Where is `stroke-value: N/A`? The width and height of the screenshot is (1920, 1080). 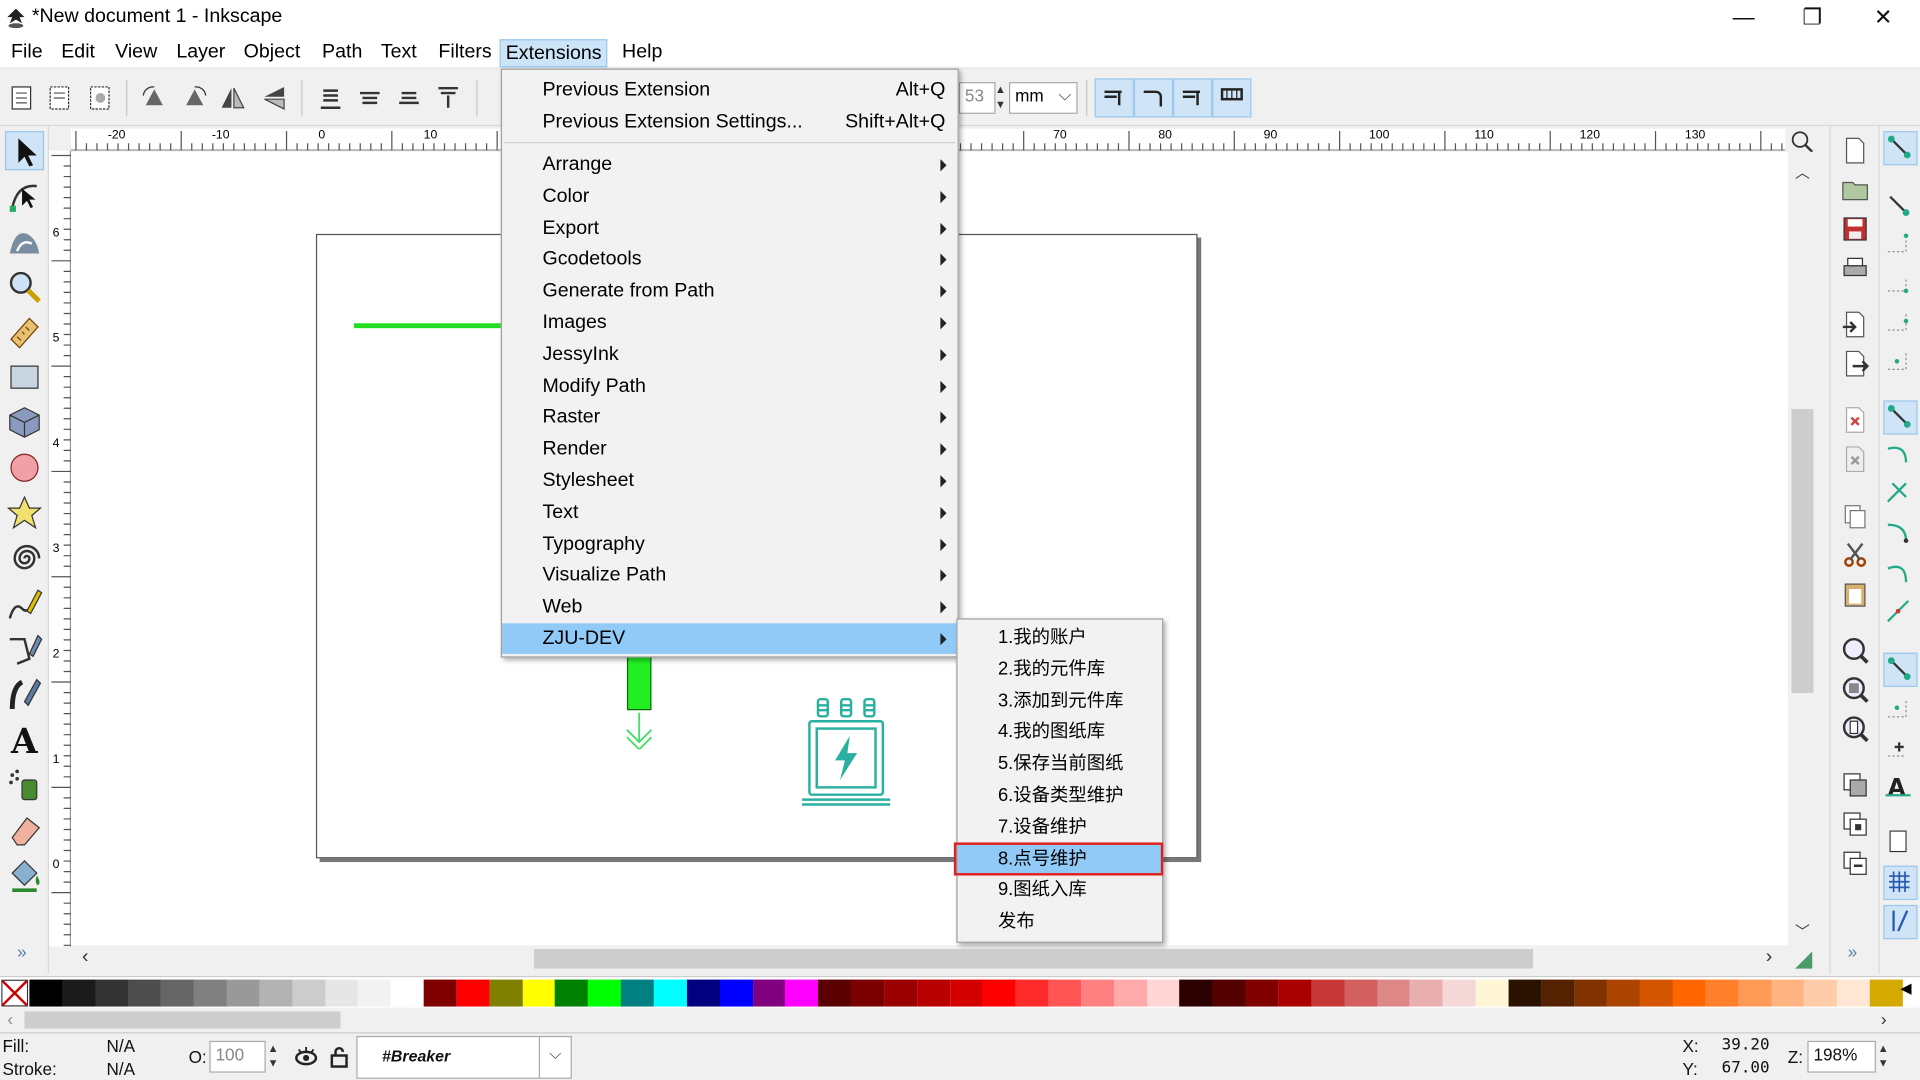
stroke-value: N/A is located at coordinates (121, 1069).